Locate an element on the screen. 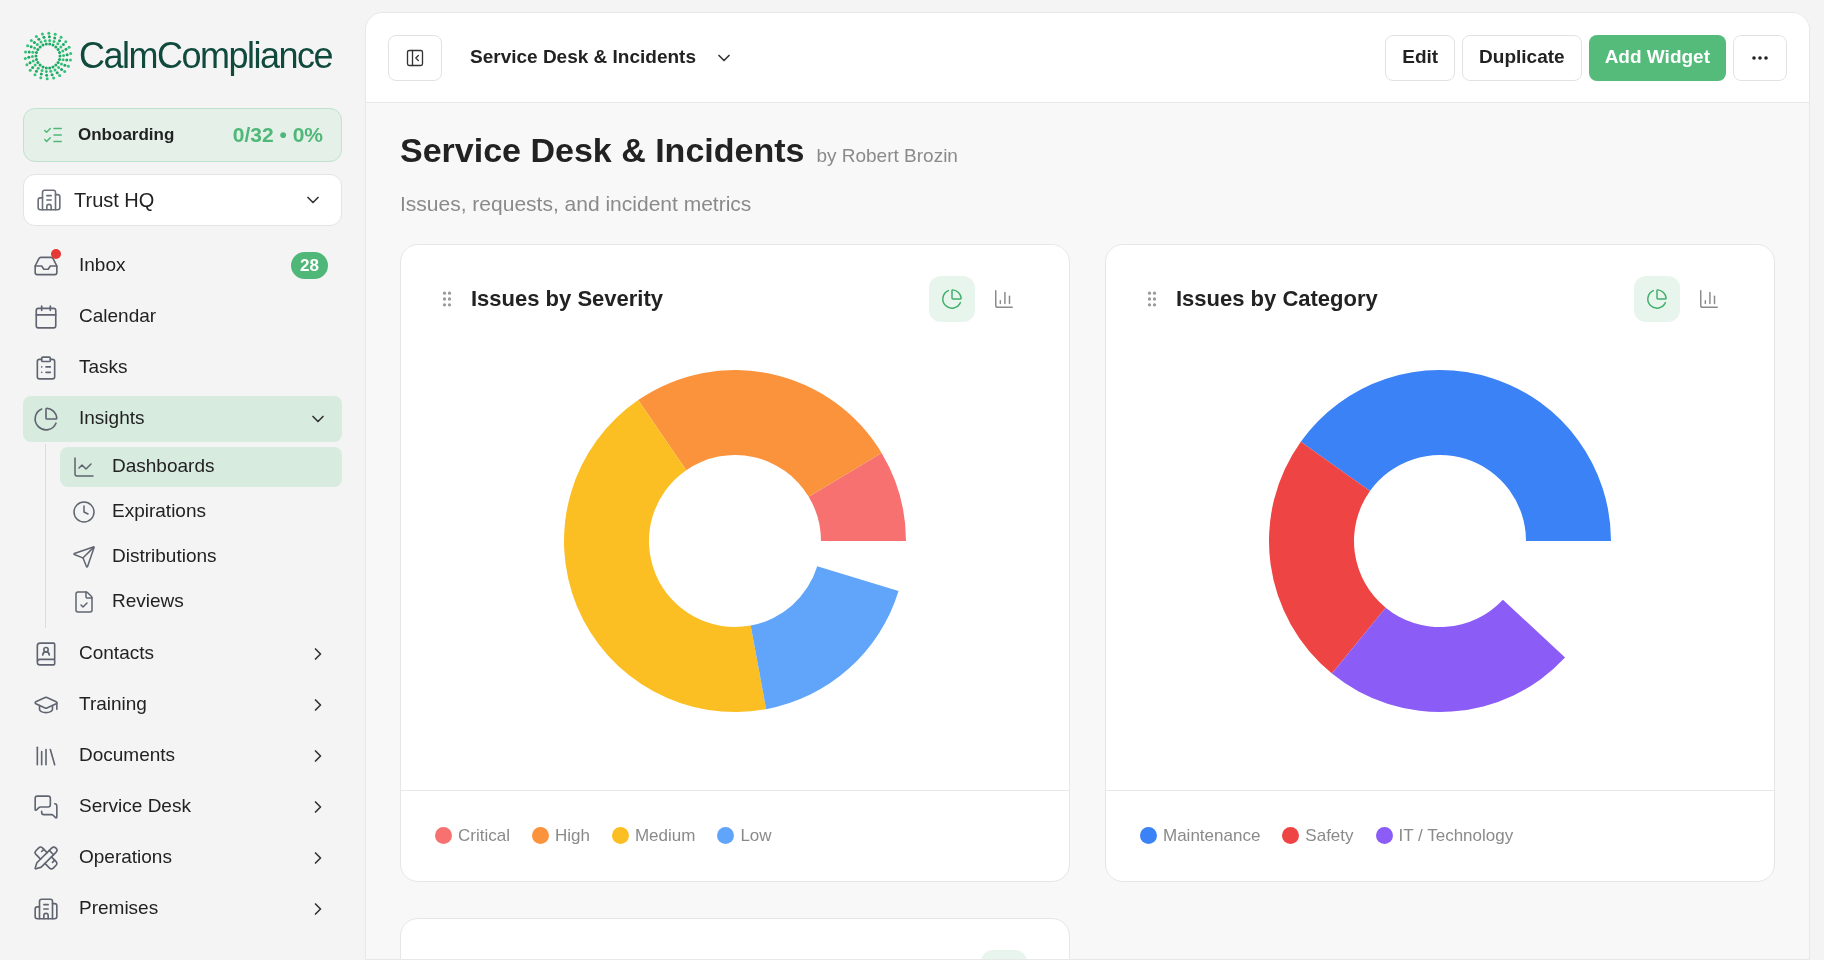 The height and width of the screenshot is (960, 1824). more-icon is located at coordinates (1760, 57).